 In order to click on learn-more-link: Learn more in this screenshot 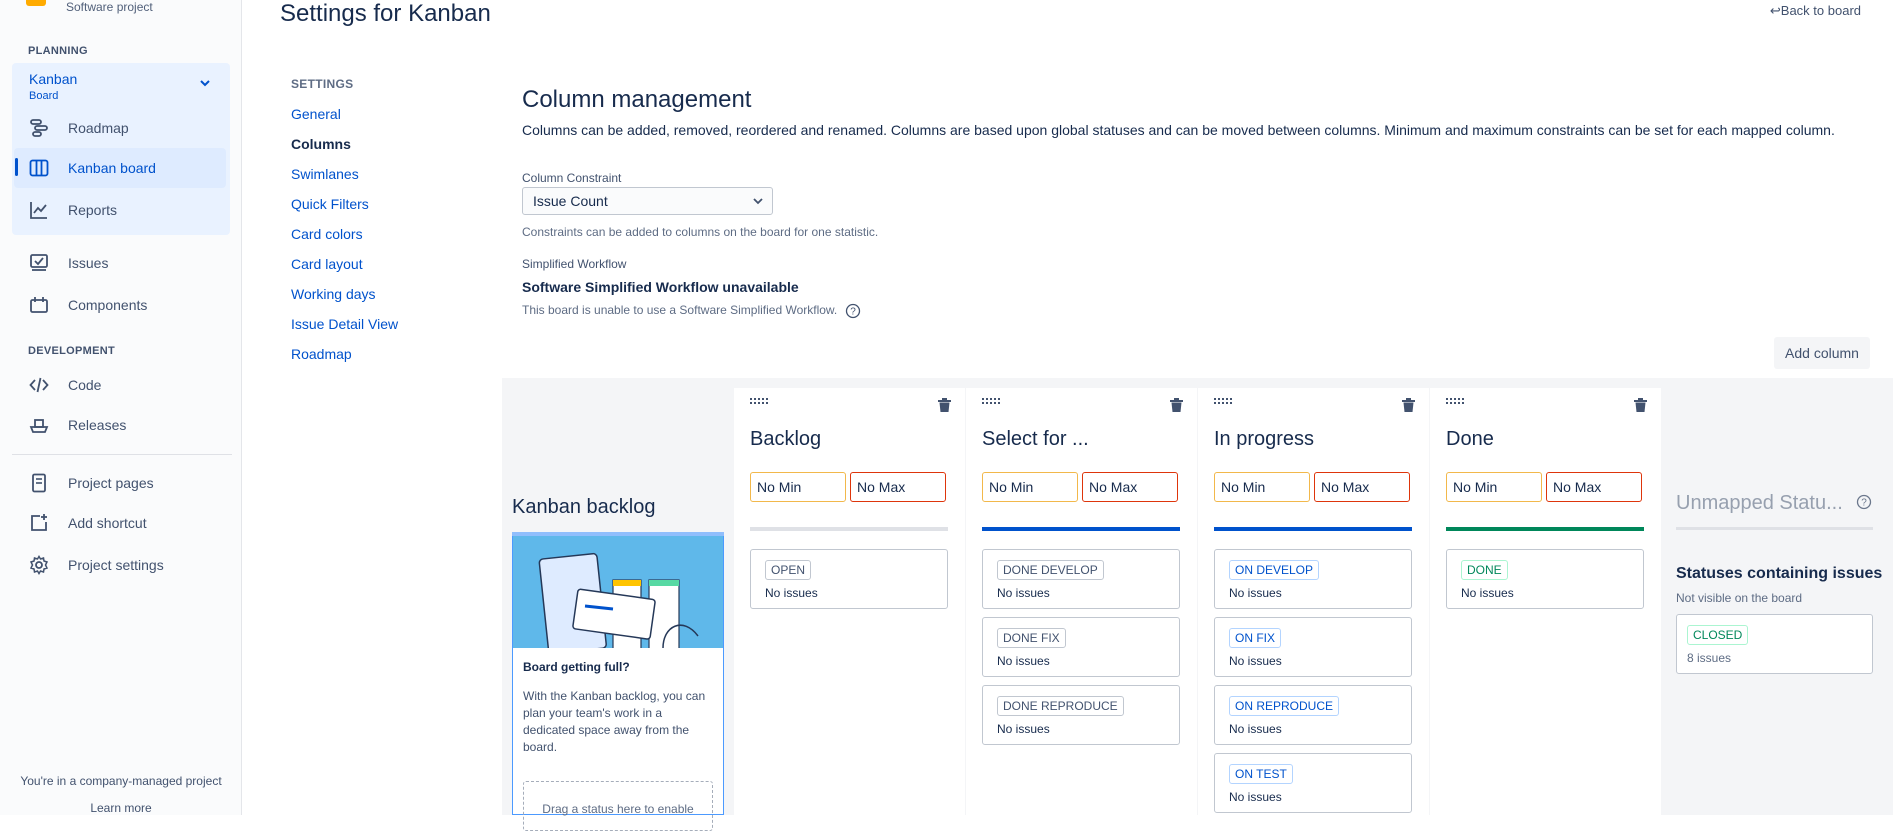, I will do `click(121, 808)`.